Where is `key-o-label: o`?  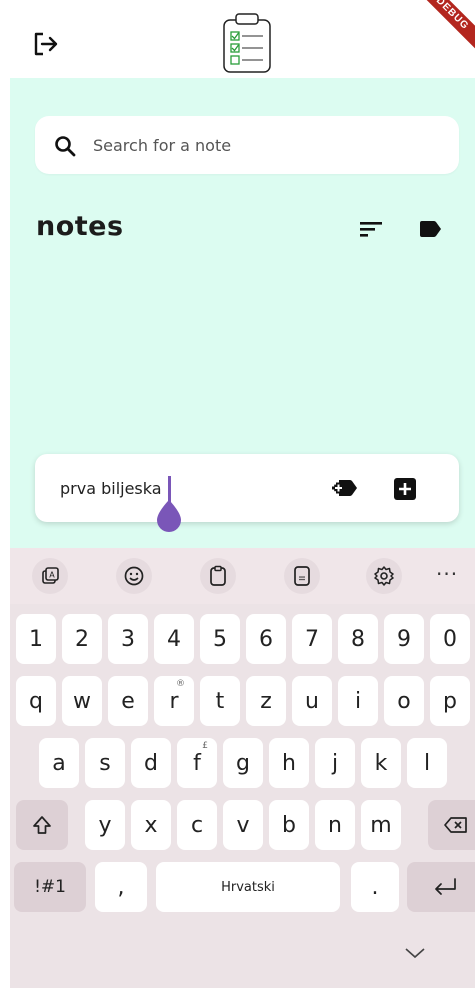 key-o-label: o is located at coordinates (404, 701).